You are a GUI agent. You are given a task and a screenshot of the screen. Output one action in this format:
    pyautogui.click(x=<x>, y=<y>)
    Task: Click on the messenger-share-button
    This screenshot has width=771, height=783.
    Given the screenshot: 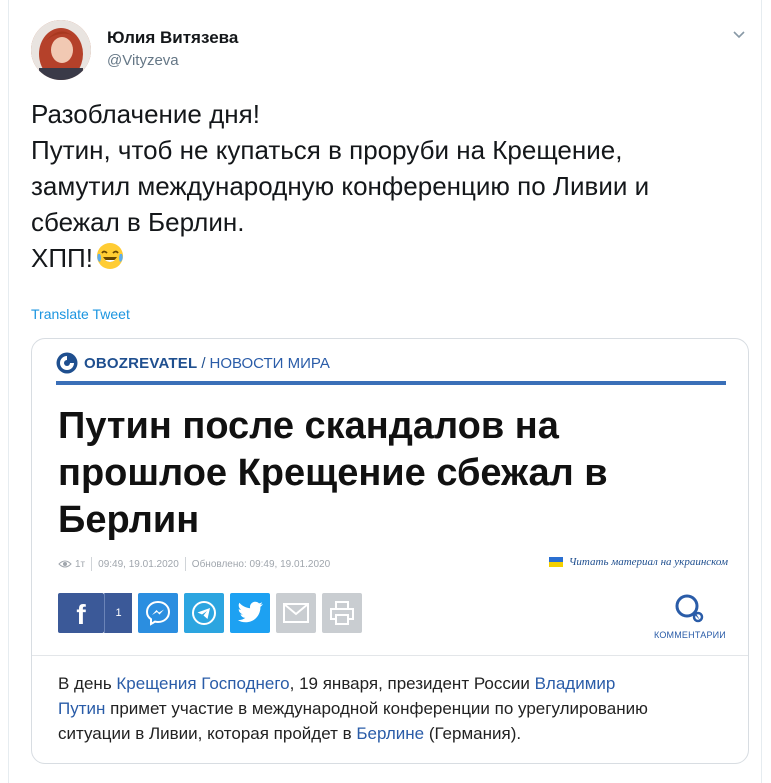 What is the action you would take?
    pyautogui.click(x=158, y=613)
    